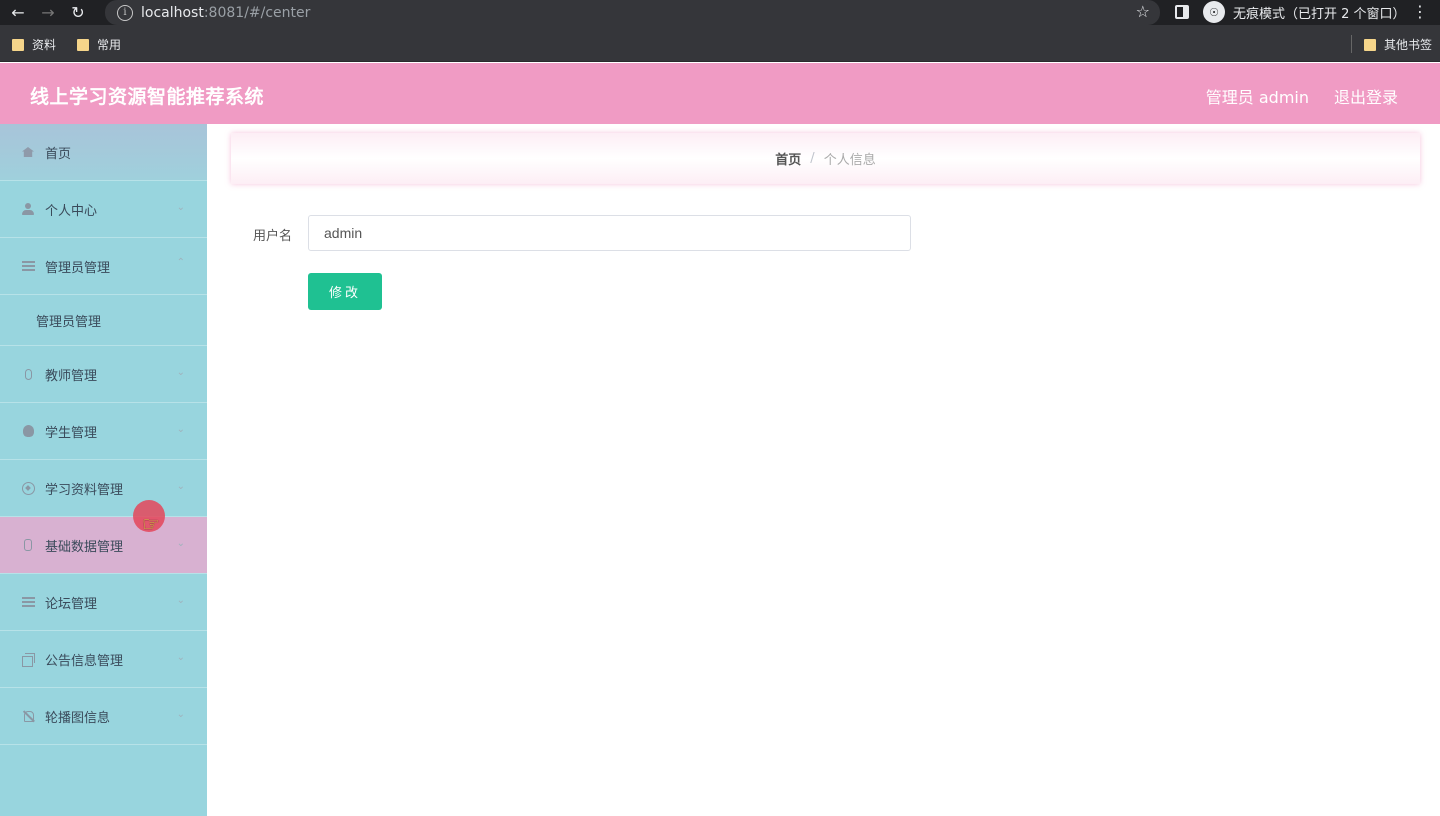 The height and width of the screenshot is (816, 1440). I want to click on bookmark-folder: 常用, so click(99, 44).